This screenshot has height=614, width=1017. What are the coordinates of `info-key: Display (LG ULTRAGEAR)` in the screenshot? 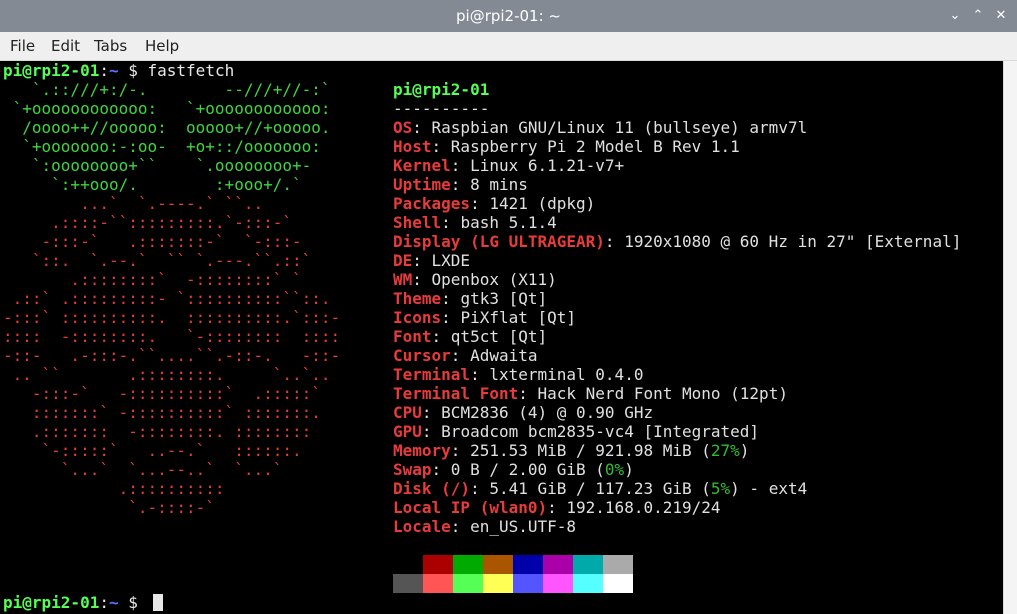 It's located at (499, 241).